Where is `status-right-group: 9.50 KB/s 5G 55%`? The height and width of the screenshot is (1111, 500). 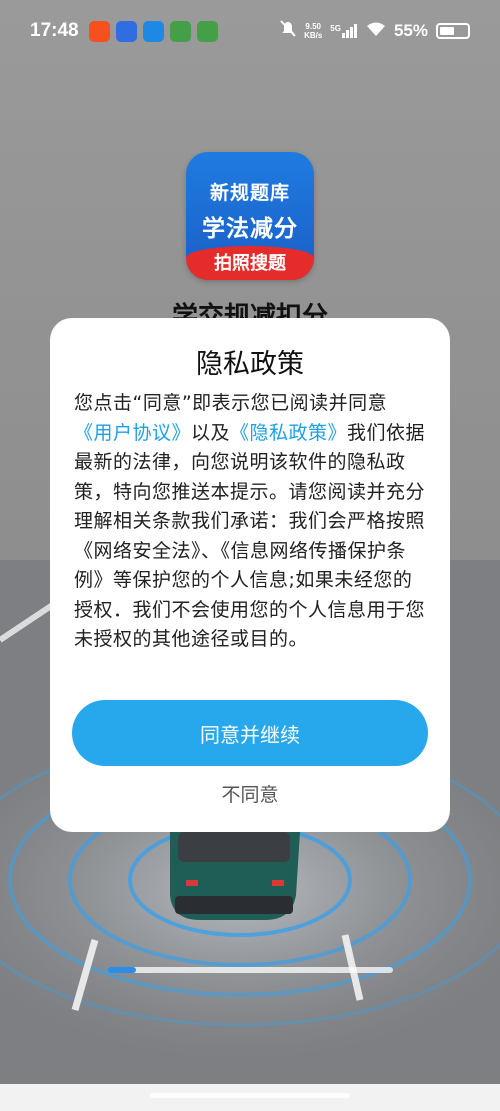 status-right-group: 9.50 KB/s 5G 55% is located at coordinates (375, 31).